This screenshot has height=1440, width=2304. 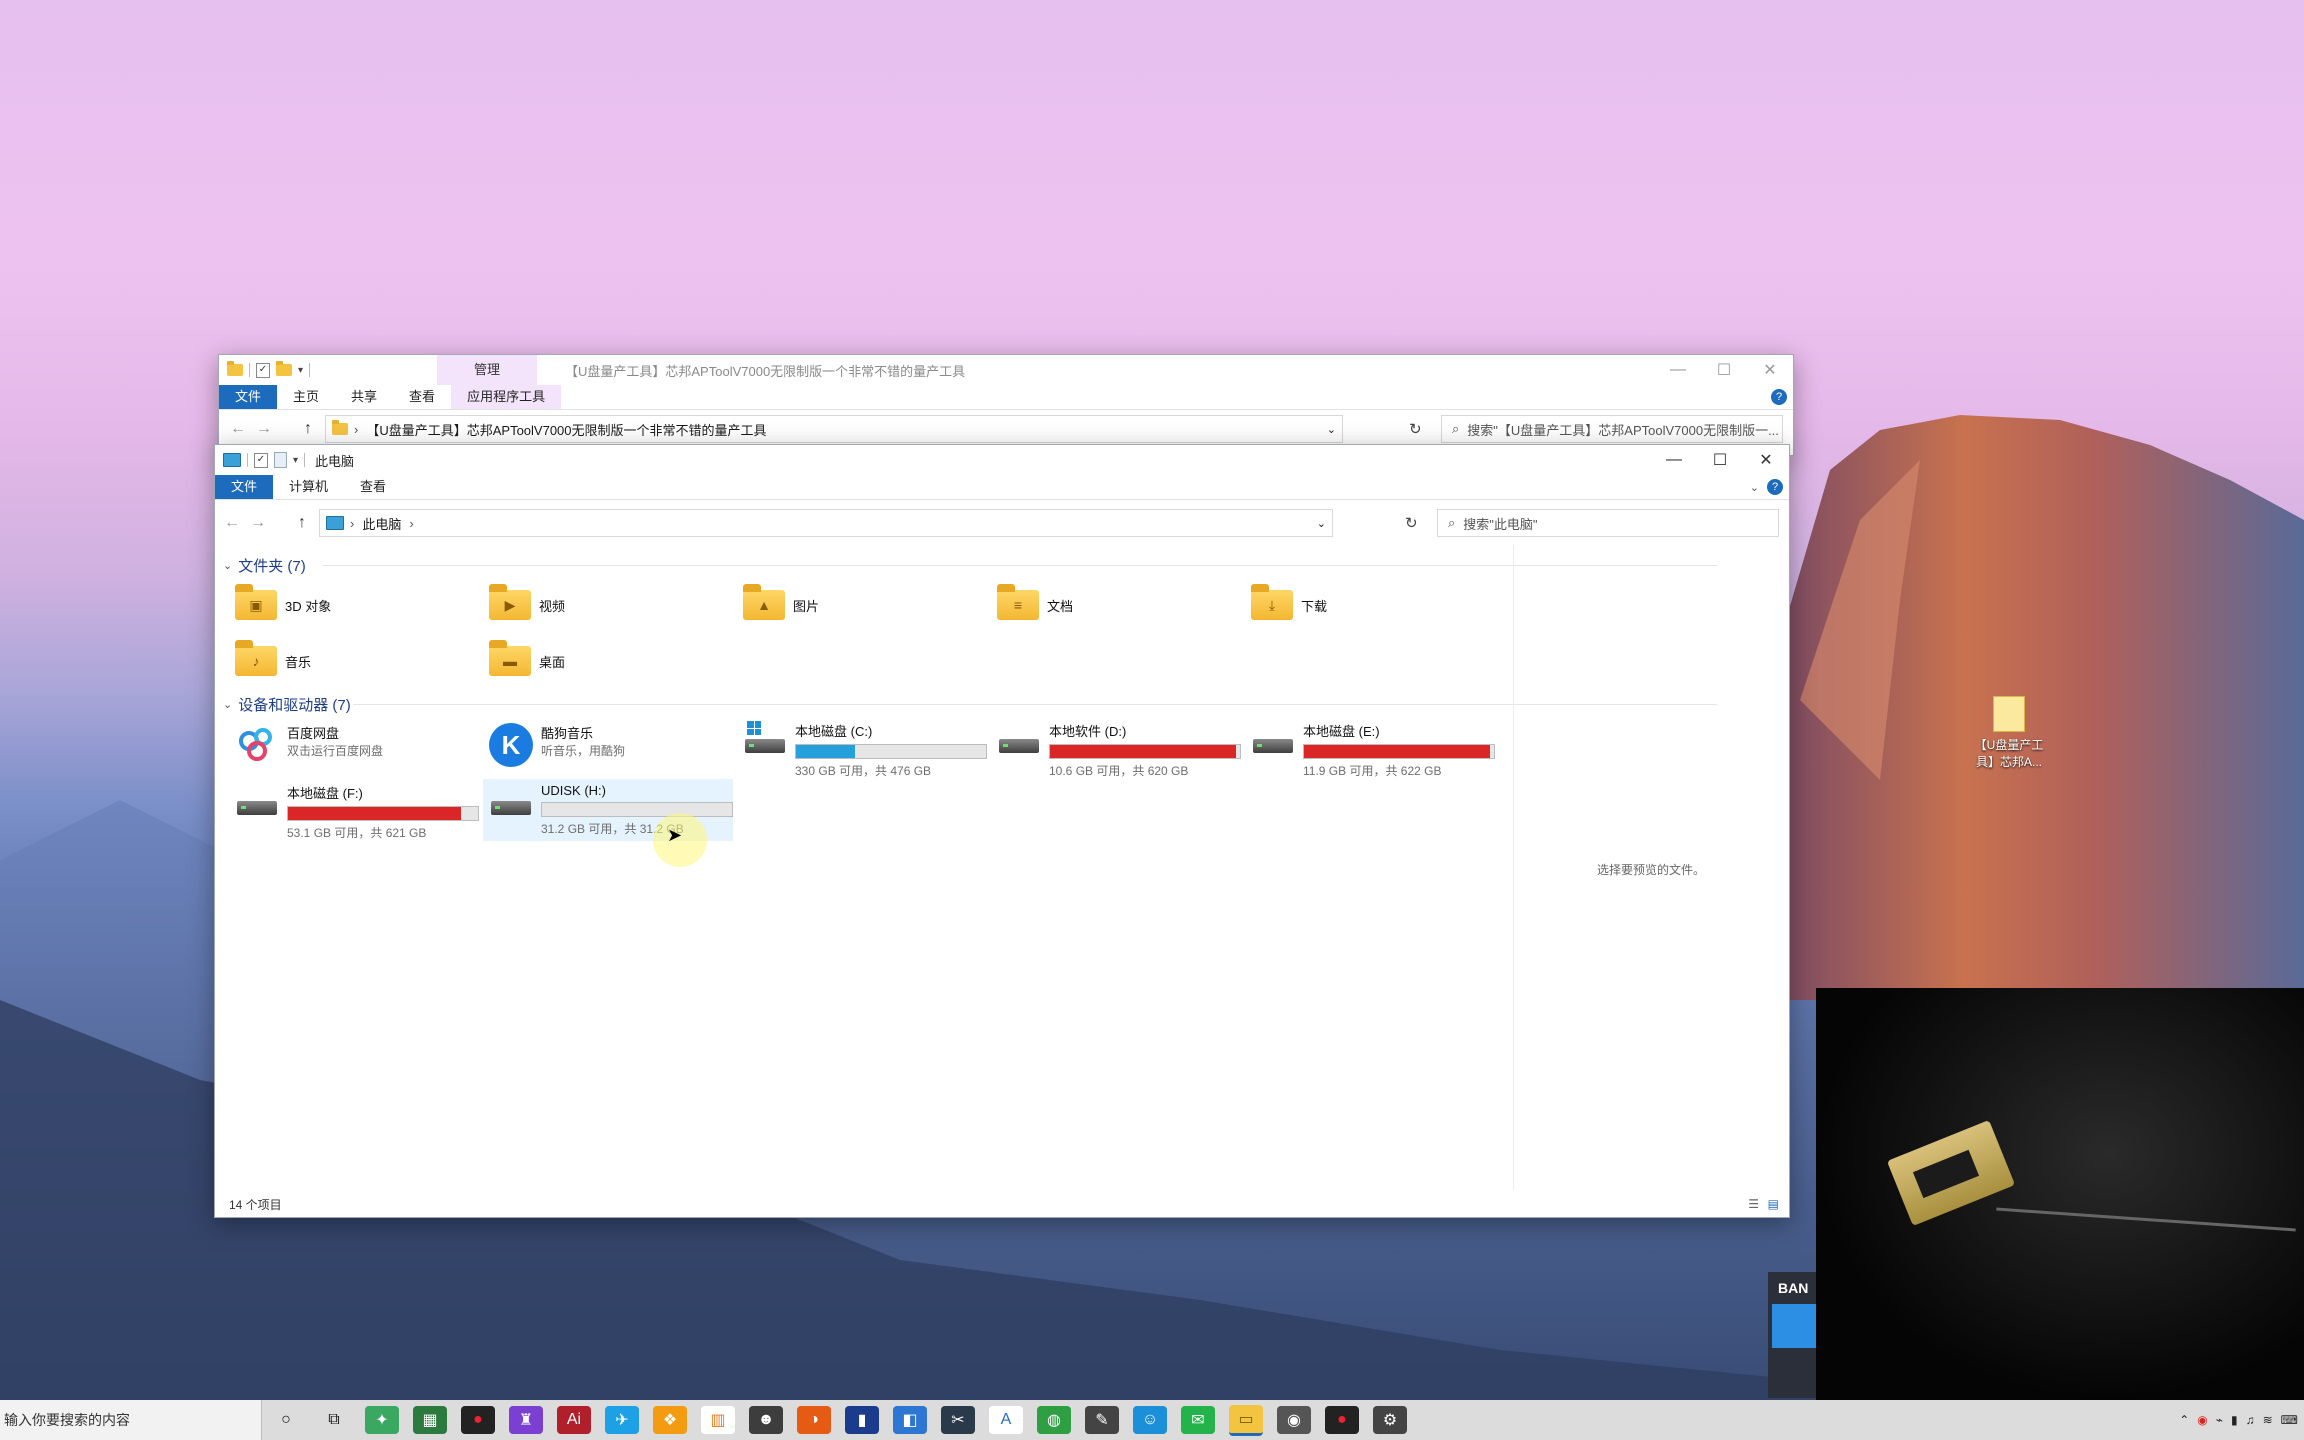 What do you see at coordinates (826, 523) in the screenshot?
I see `address-bar: › 此电脑 › ⌄` at bounding box center [826, 523].